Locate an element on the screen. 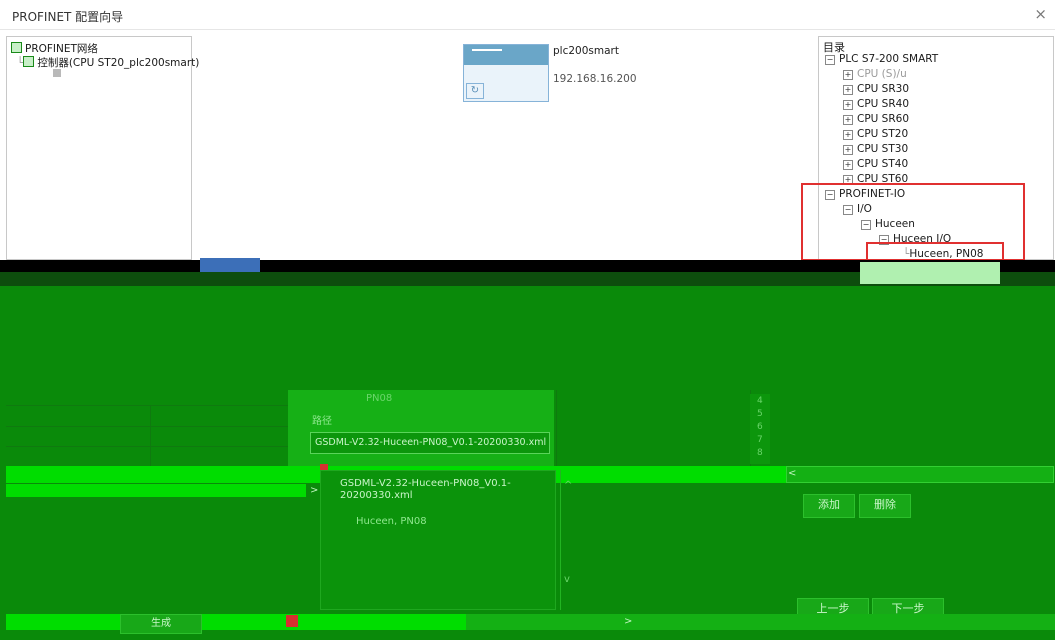 The width and height of the screenshot is (1055, 640). gsd-section is located at coordinates (421, 430).